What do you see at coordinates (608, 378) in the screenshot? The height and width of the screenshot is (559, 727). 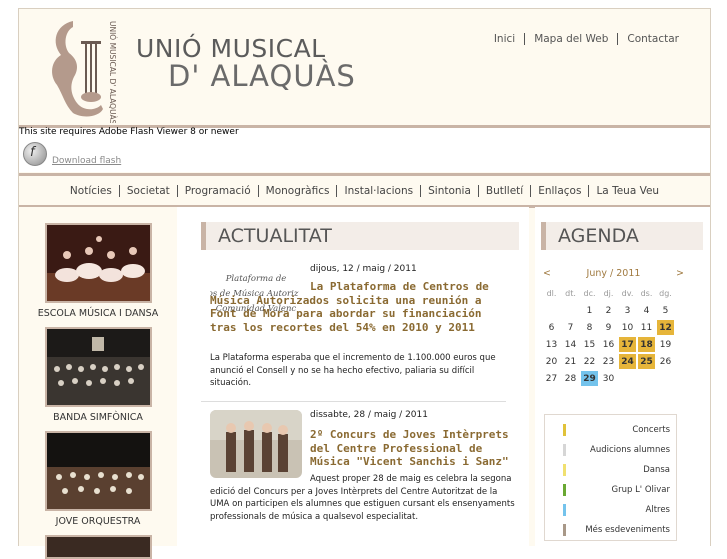 I see `calendar-day: 30` at bounding box center [608, 378].